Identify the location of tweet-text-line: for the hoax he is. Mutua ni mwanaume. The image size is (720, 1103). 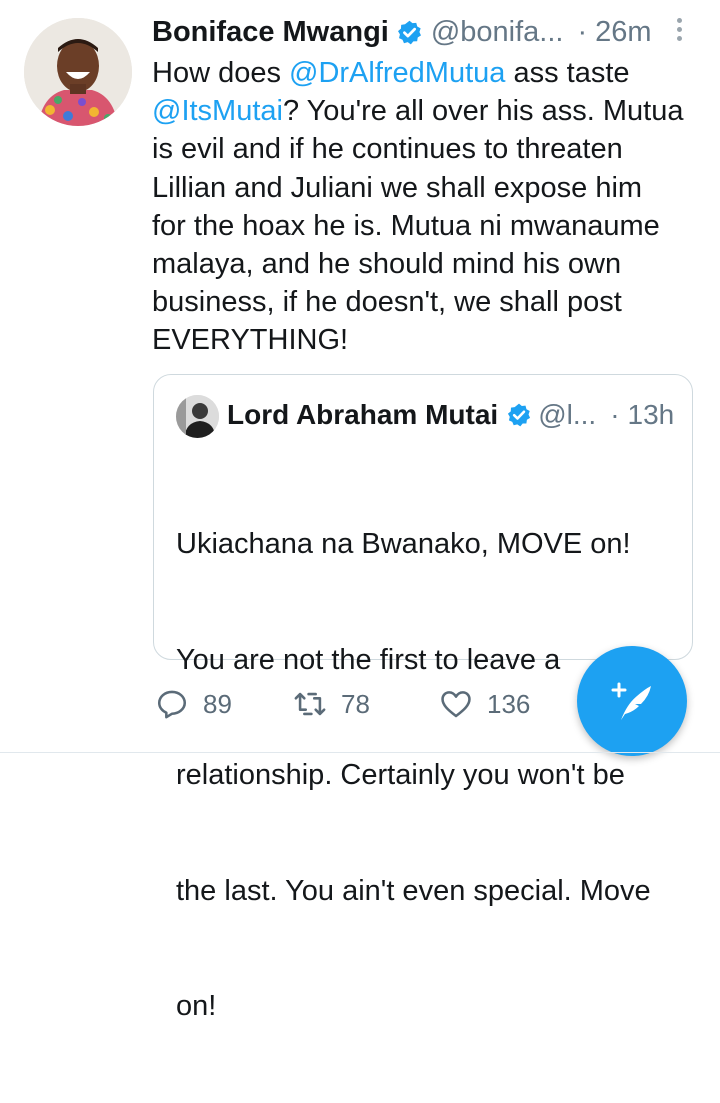
(428, 226).